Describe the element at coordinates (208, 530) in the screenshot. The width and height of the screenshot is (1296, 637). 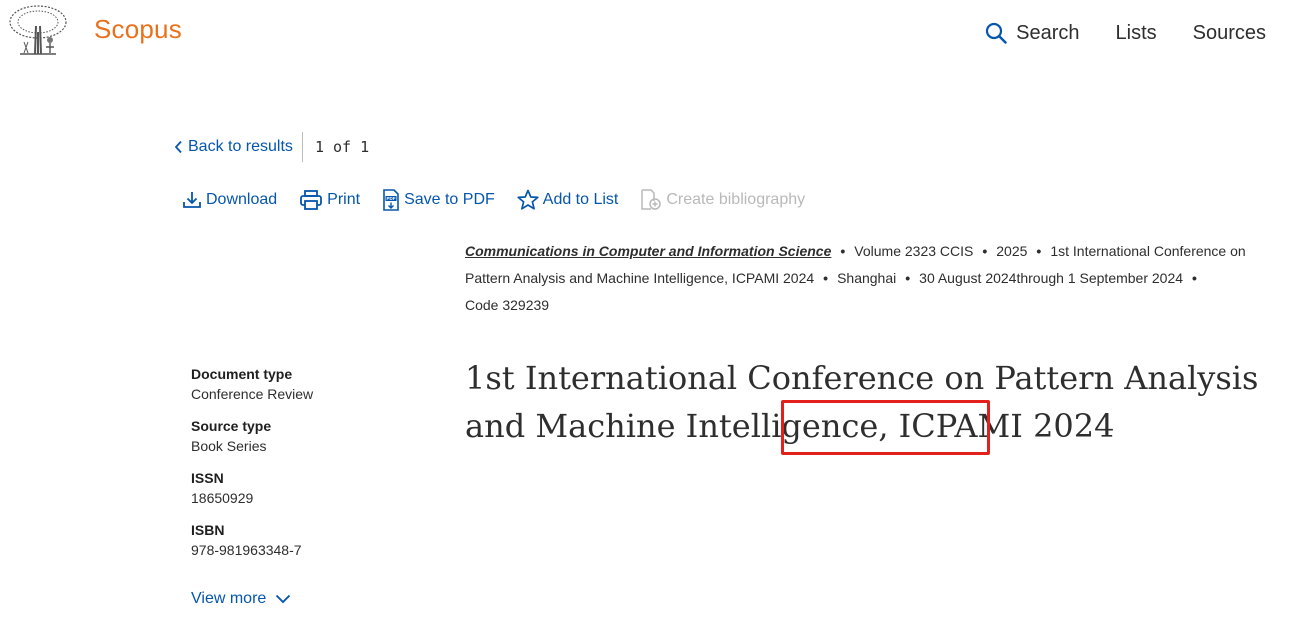
I see `isbn-label: ISBN` at that location.